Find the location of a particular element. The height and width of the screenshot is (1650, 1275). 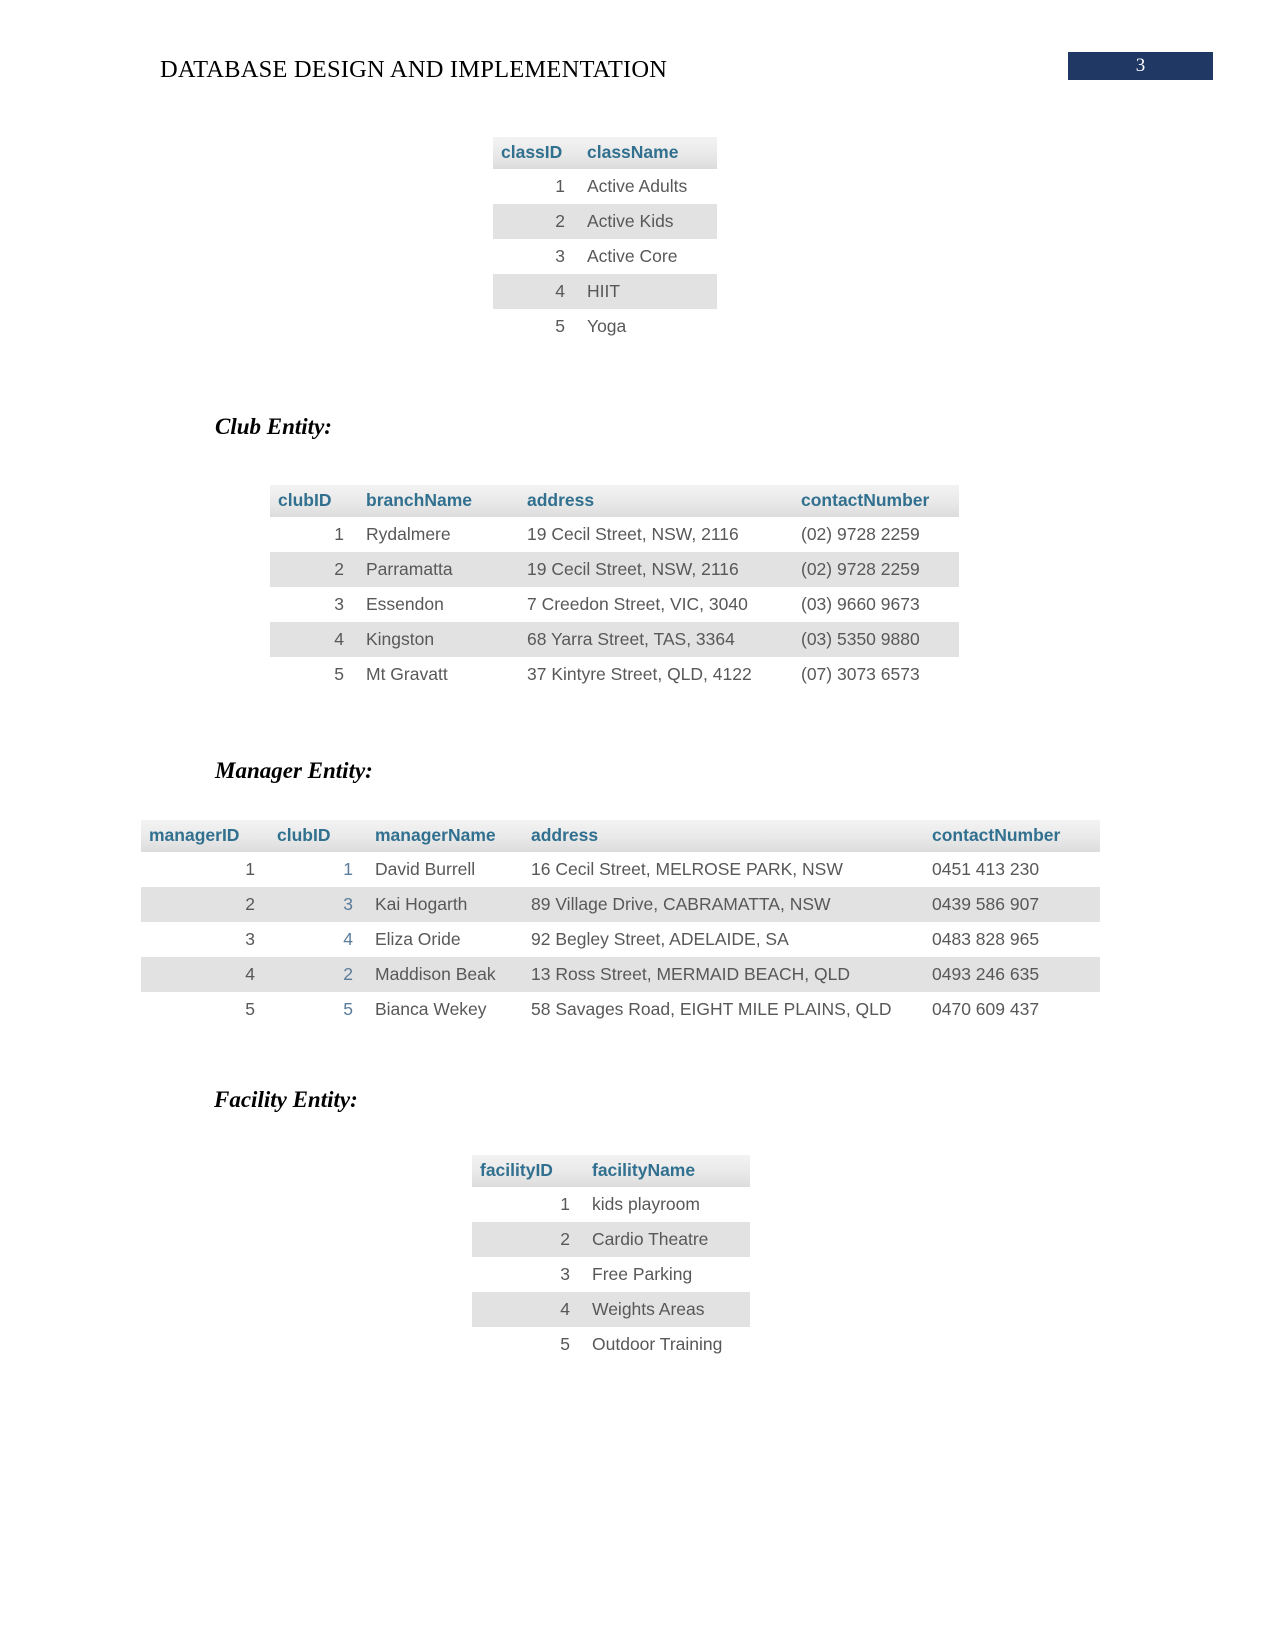

cell-contactnumber: (07) 3073 6573 is located at coordinates (860, 674).